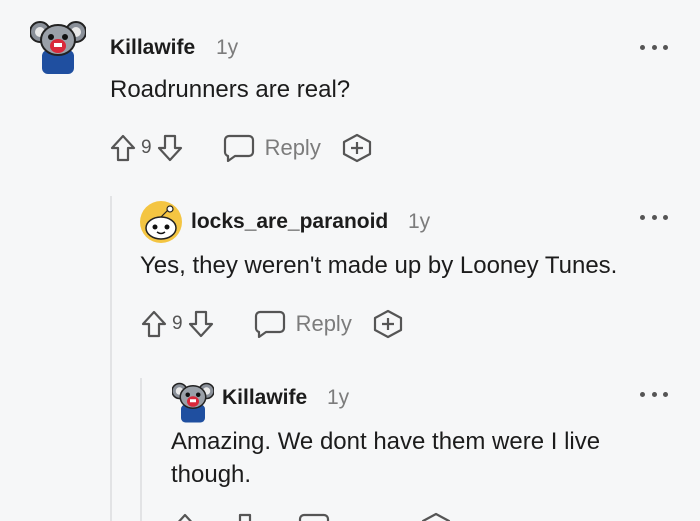  I want to click on comment-actions, so click(311, 515).